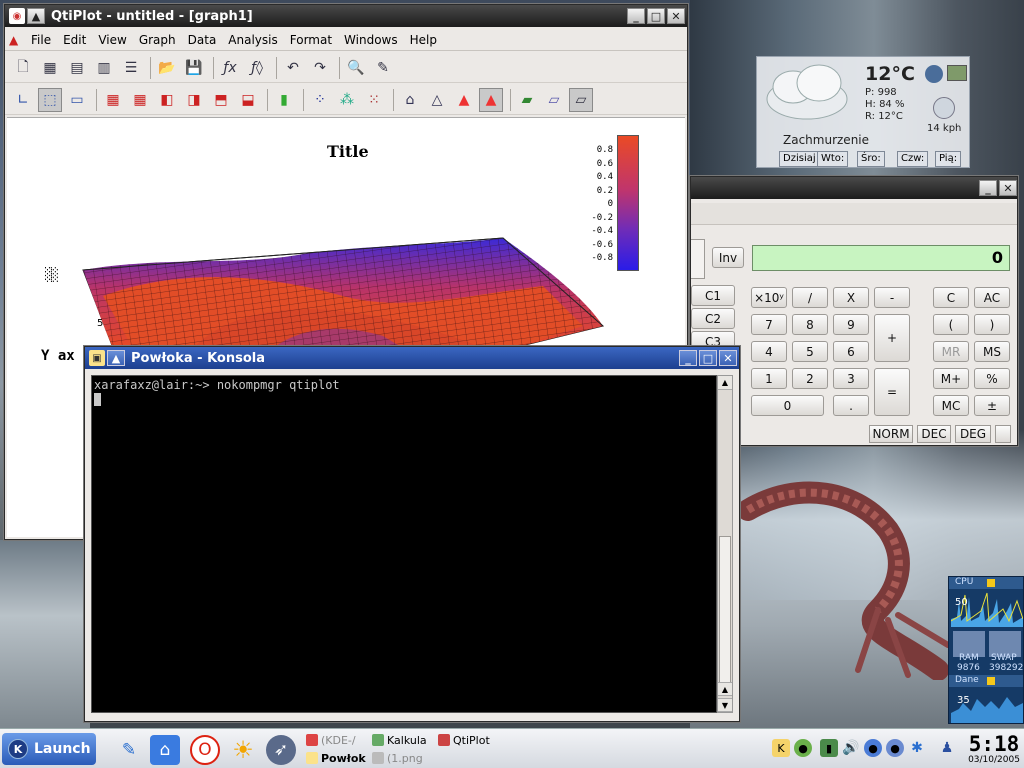  I want to click on digit-8-button: 8, so click(810, 324).